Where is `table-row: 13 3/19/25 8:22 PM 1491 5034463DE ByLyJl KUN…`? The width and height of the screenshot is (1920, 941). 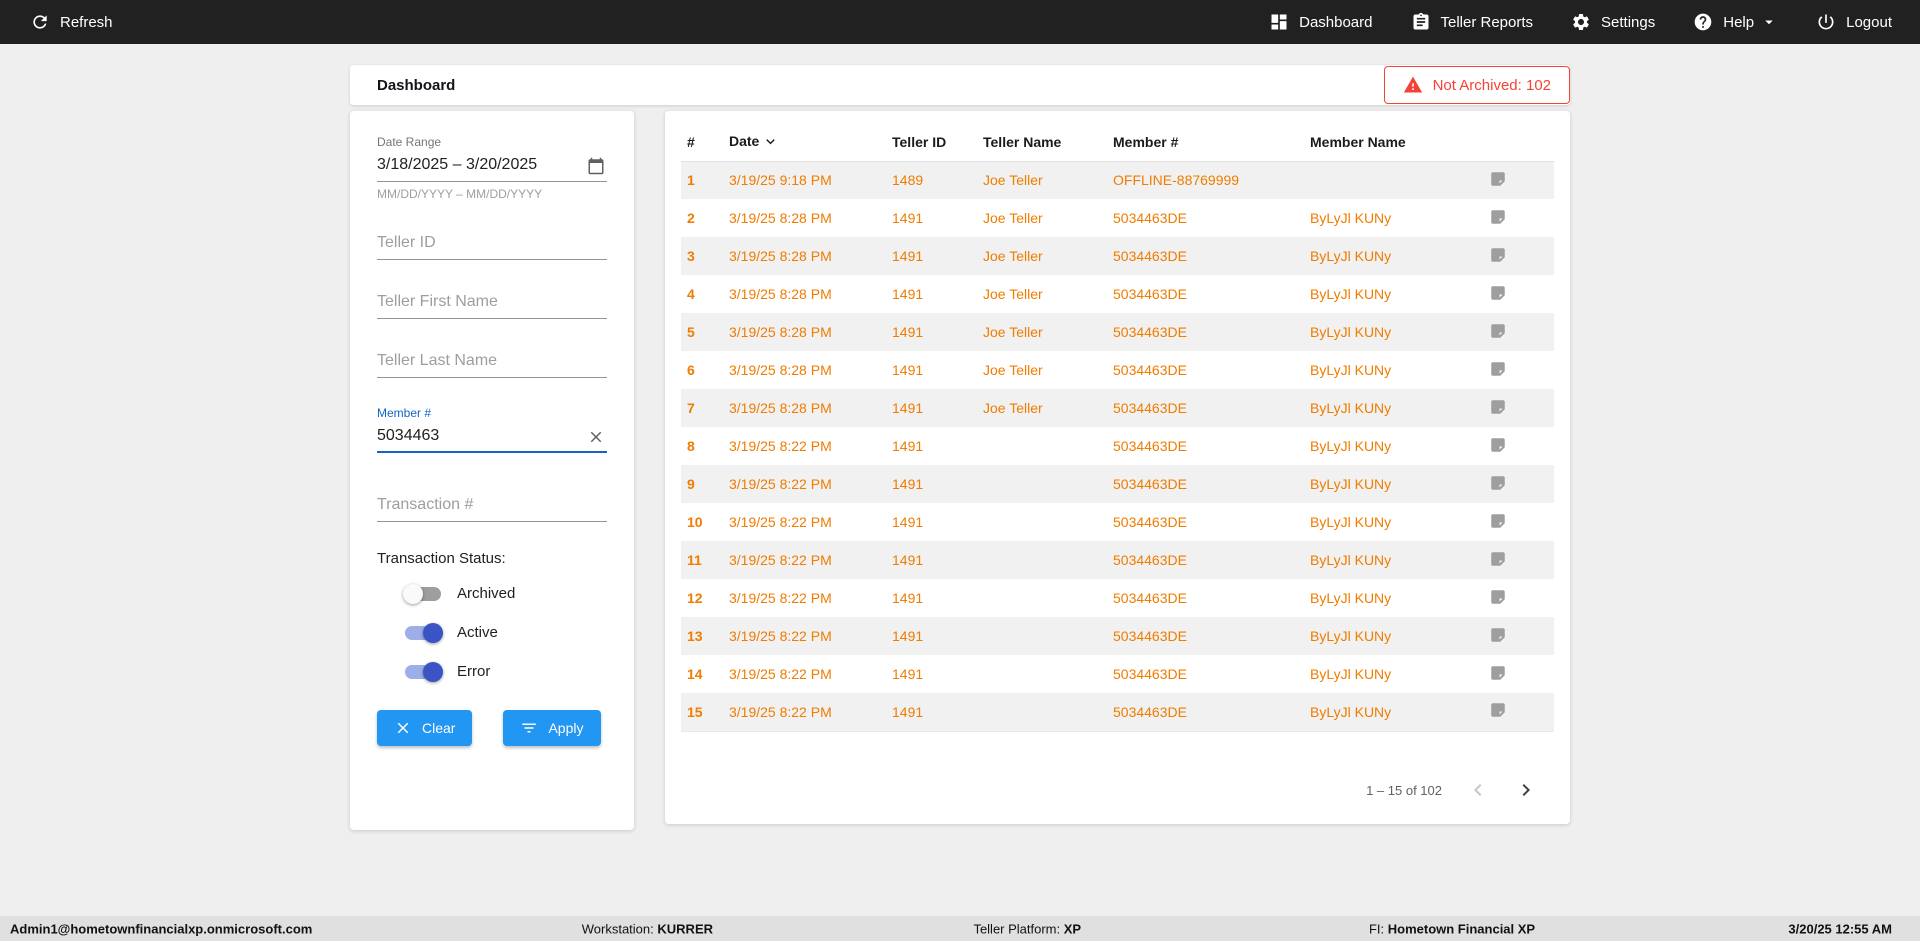 table-row: 13 3/19/25 8:22 PM 1491 5034463DE ByLyJl KUN… is located at coordinates (1117, 636).